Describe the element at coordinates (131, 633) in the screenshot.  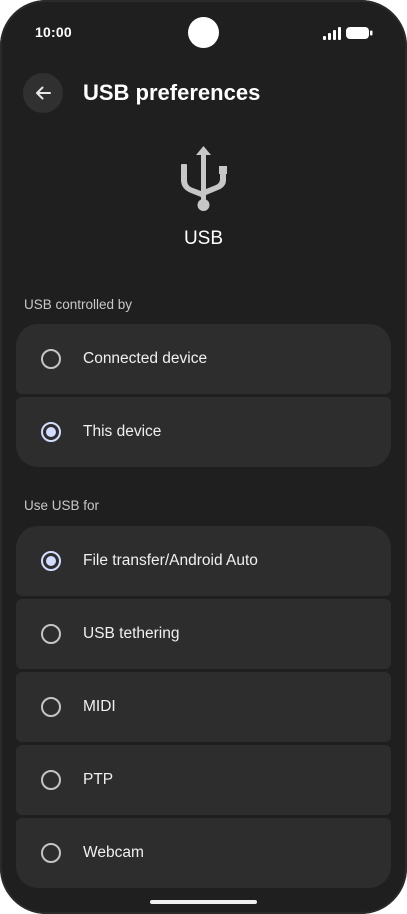
I see `option-label: USB tethering` at that location.